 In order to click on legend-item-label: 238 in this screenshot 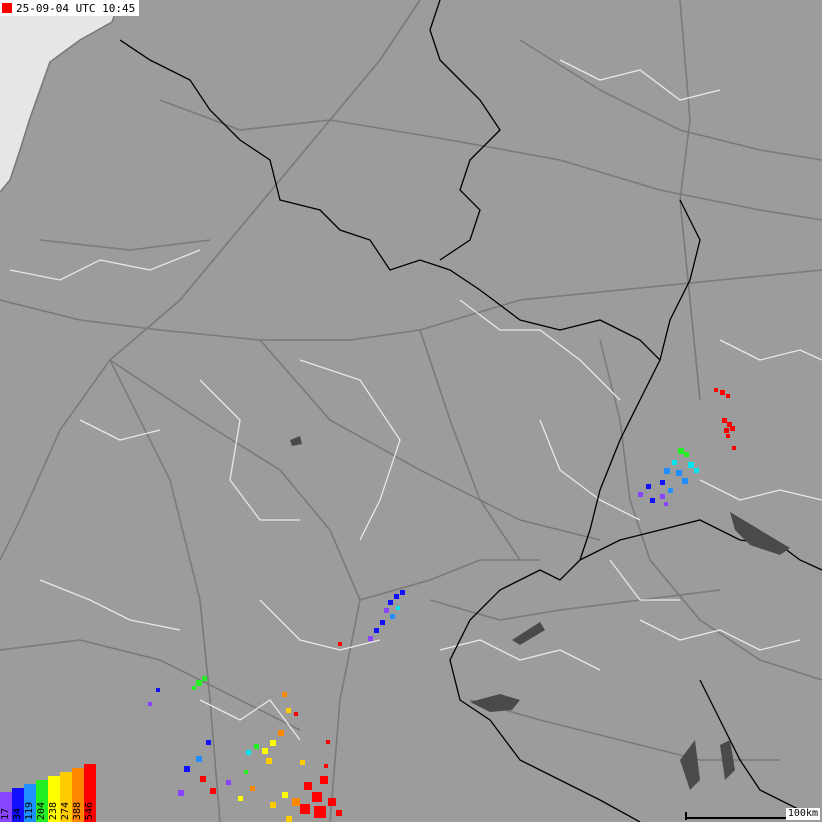, I will do `click(53, 810)`.